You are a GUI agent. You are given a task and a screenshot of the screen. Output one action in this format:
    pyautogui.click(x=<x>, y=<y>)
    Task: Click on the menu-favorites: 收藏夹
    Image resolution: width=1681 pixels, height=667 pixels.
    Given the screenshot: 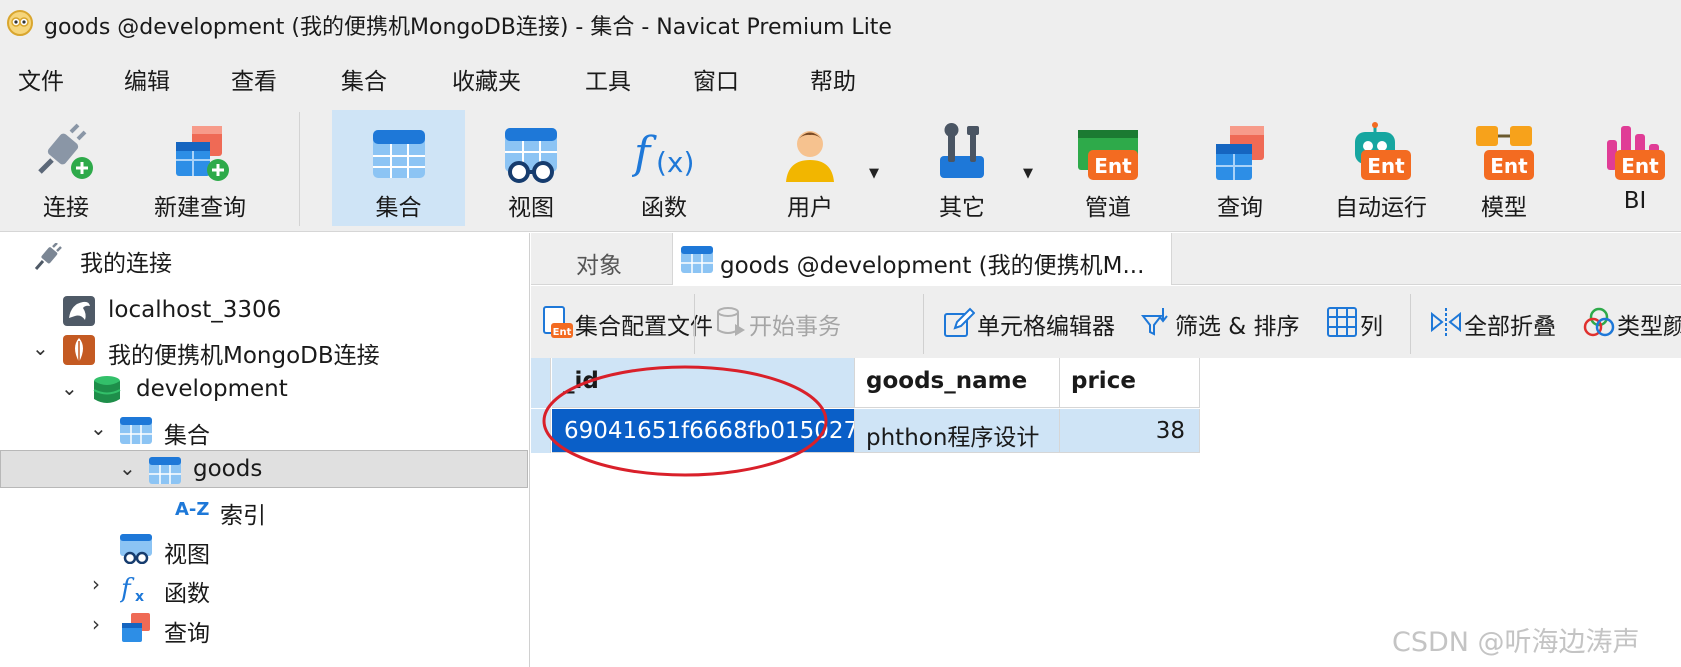 What is the action you would take?
    pyautogui.click(x=486, y=79)
    